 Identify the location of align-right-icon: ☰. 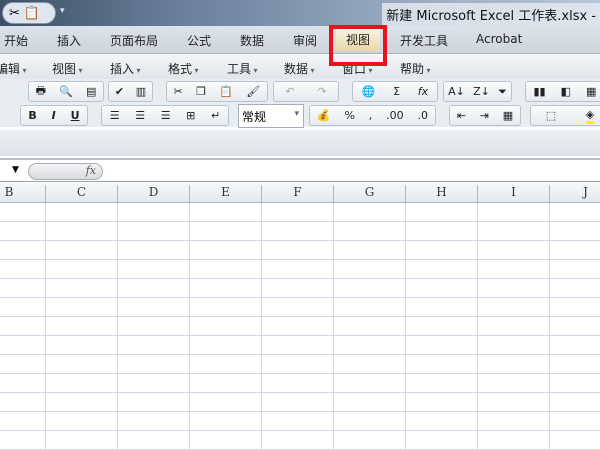
(166, 115).